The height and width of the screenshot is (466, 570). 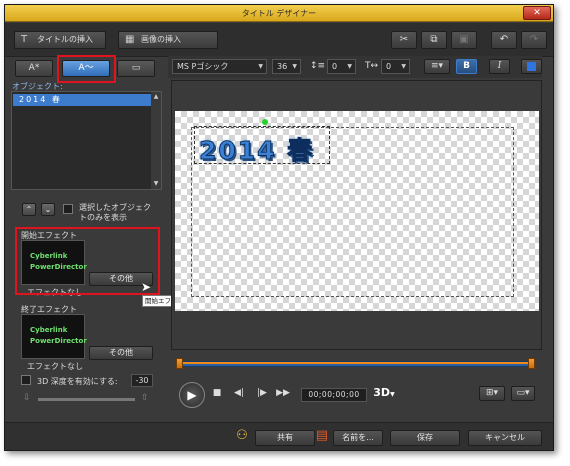 What do you see at coordinates (82, 100) in the screenshot?
I see `list-item: 2014 春` at bounding box center [82, 100].